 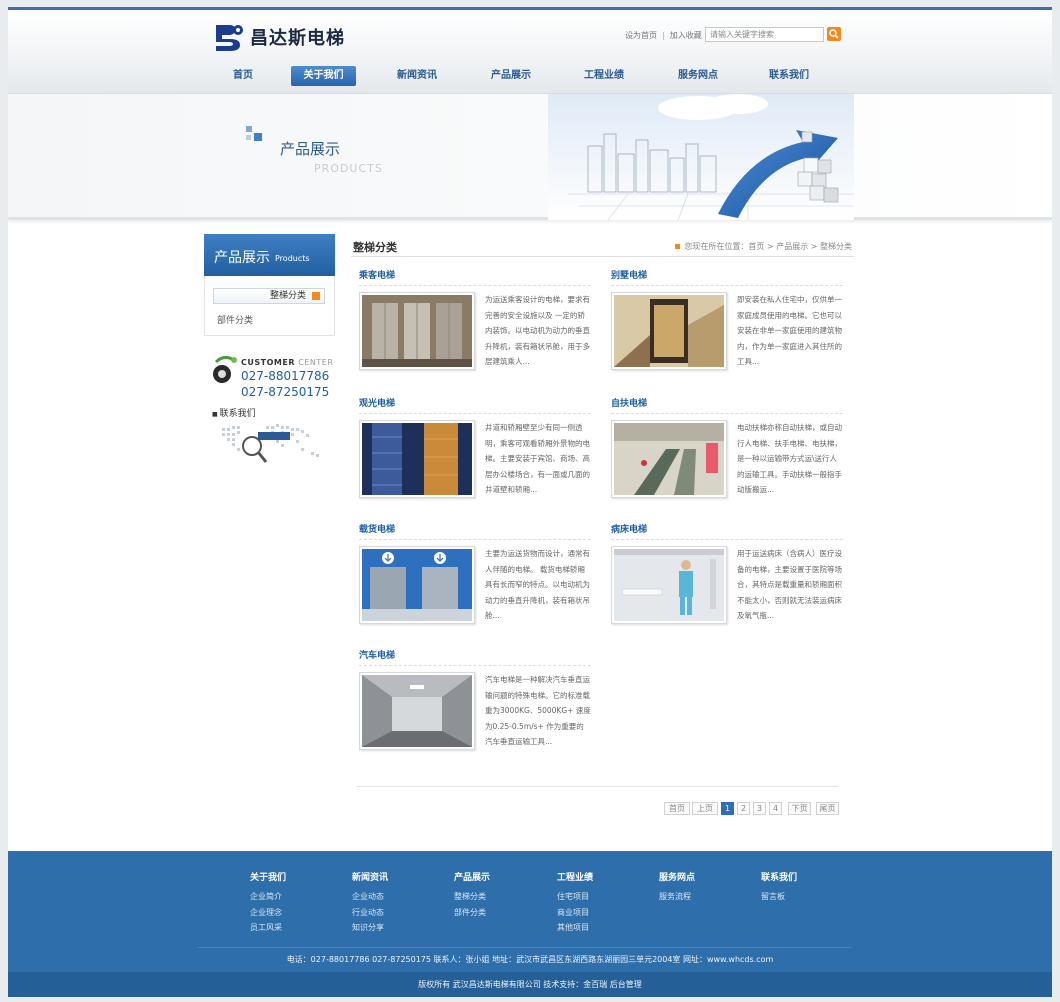 What do you see at coordinates (316, 296) in the screenshot?
I see `arrow-right-icon` at bounding box center [316, 296].